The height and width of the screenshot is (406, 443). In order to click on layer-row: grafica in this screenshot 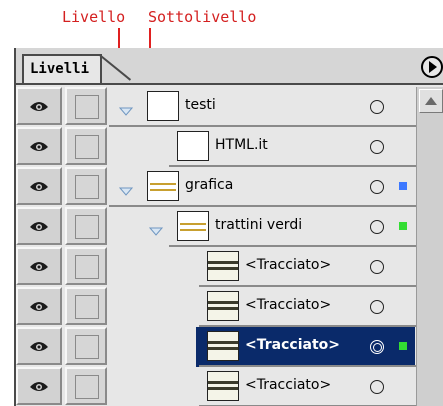, I will do `click(229, 187)`.